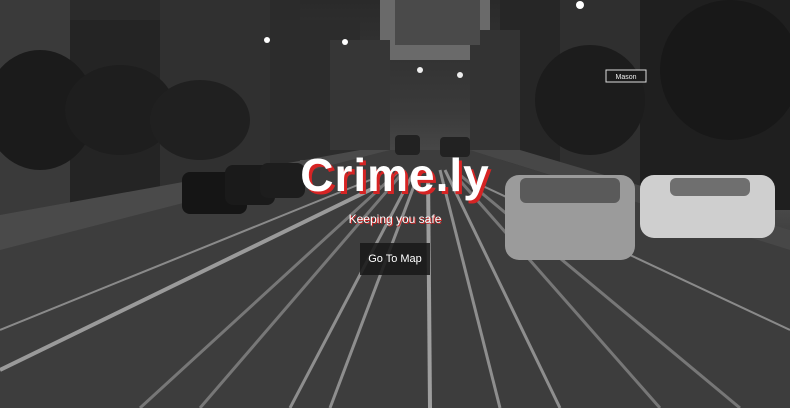  What do you see at coordinates (395, 219) in the screenshot?
I see `hero-tagline: Keeping you safe` at bounding box center [395, 219].